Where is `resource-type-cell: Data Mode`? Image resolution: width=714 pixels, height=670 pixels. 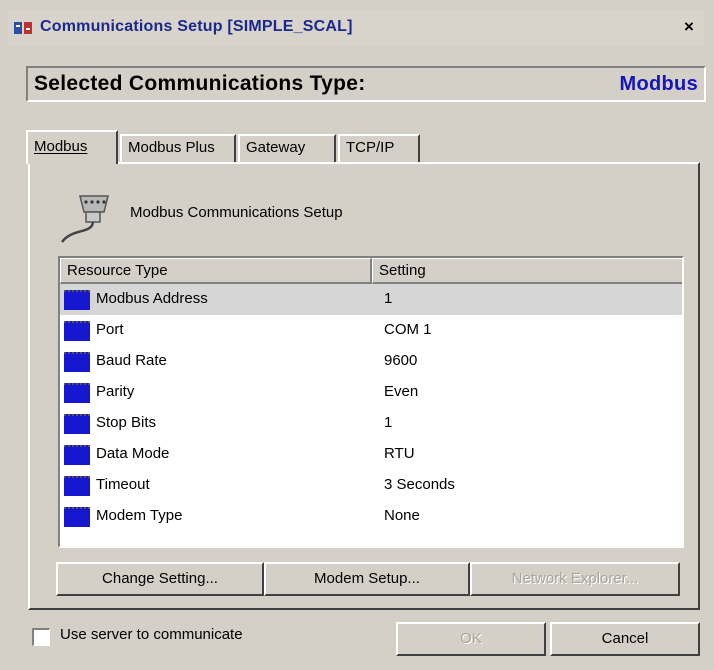 resource-type-cell: Data Mode is located at coordinates (133, 453).